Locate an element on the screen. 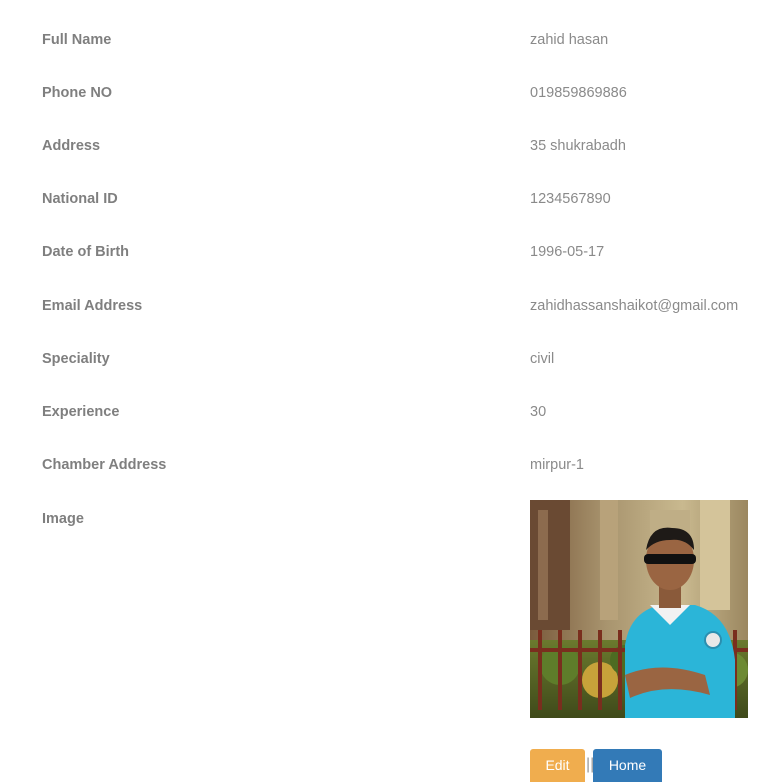 The image size is (757, 782). edit-button: Edit is located at coordinates (557, 765).